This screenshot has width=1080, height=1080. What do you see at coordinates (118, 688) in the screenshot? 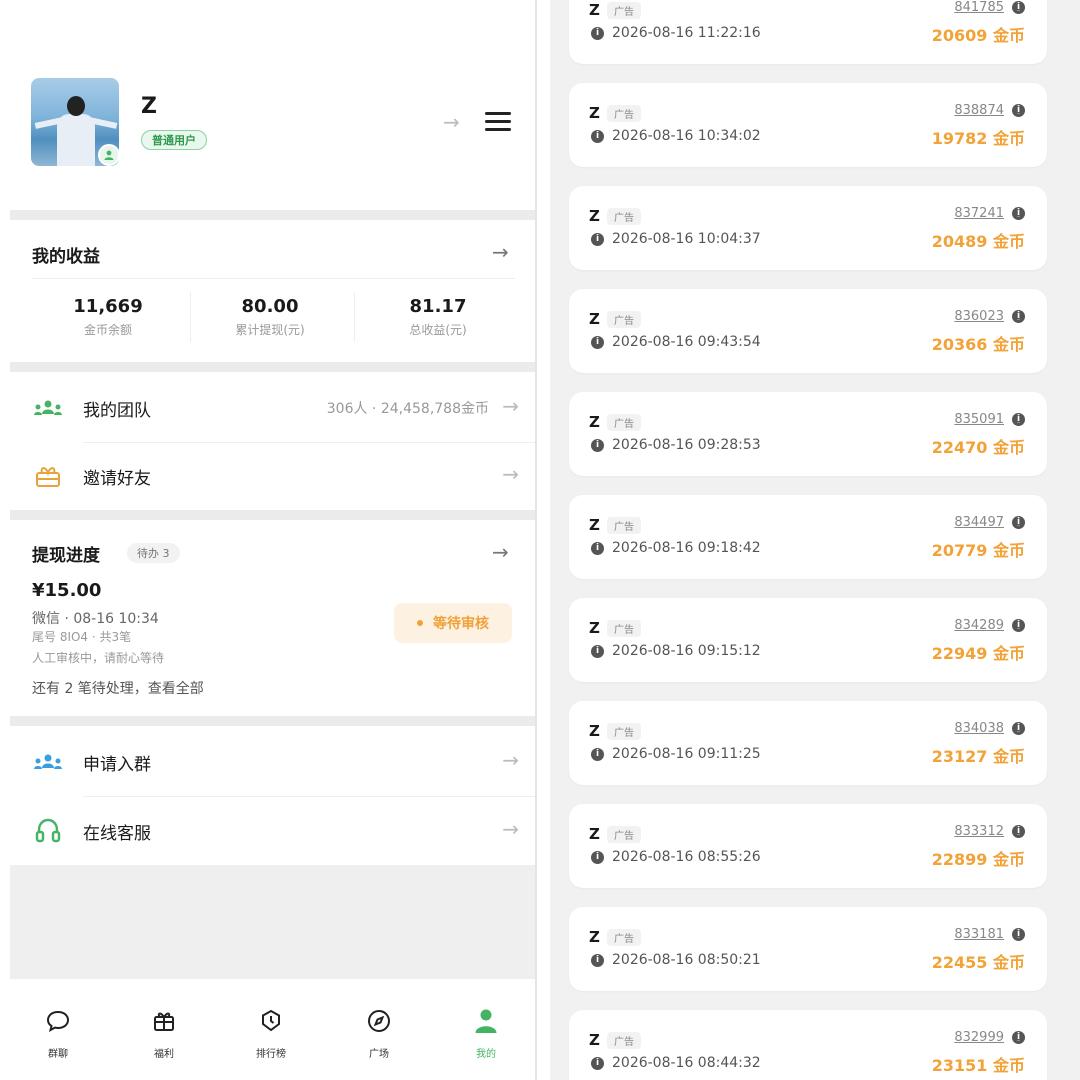
I see `withdraw-view-all-link: 还有 2 笔待处理，查看全部` at bounding box center [118, 688].